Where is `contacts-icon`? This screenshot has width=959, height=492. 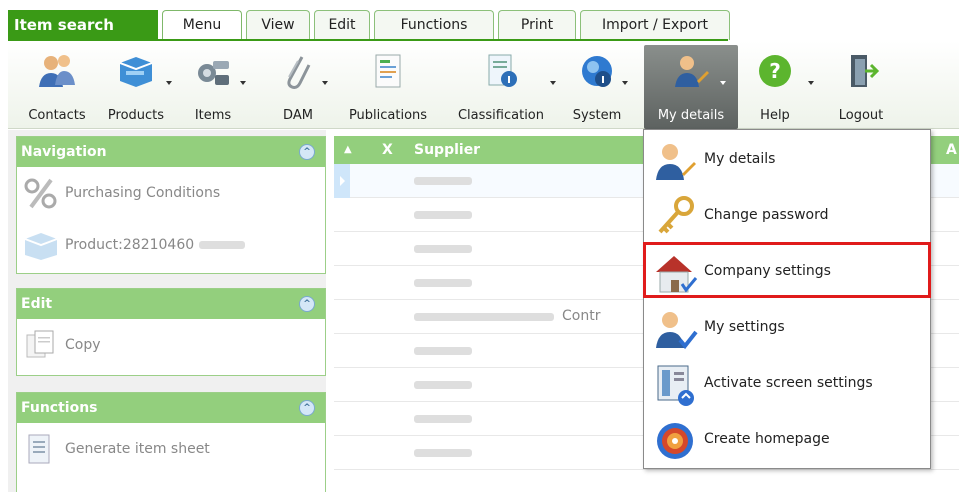
contacts-icon is located at coordinates (57, 71).